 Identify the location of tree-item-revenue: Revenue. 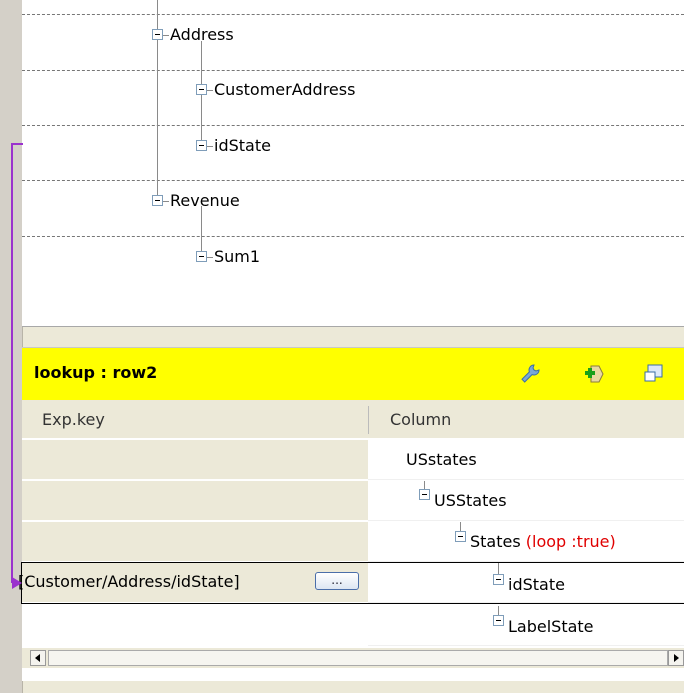
(205, 201).